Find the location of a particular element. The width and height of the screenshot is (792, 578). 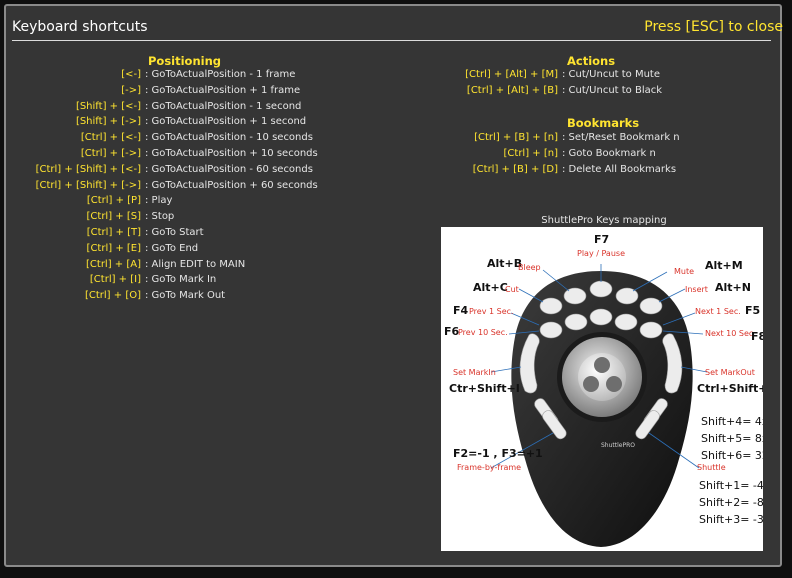

label-prev-1-sec: Prev 1 Sec. is located at coordinates (491, 311).